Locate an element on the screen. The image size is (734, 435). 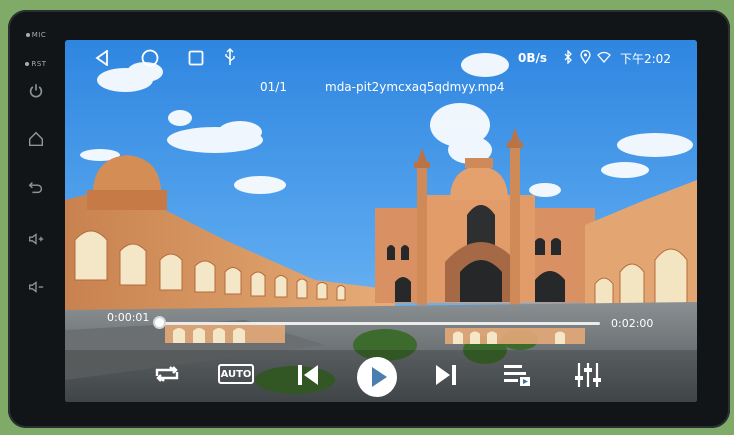
volume-down-button is located at coordinates (36, 287).